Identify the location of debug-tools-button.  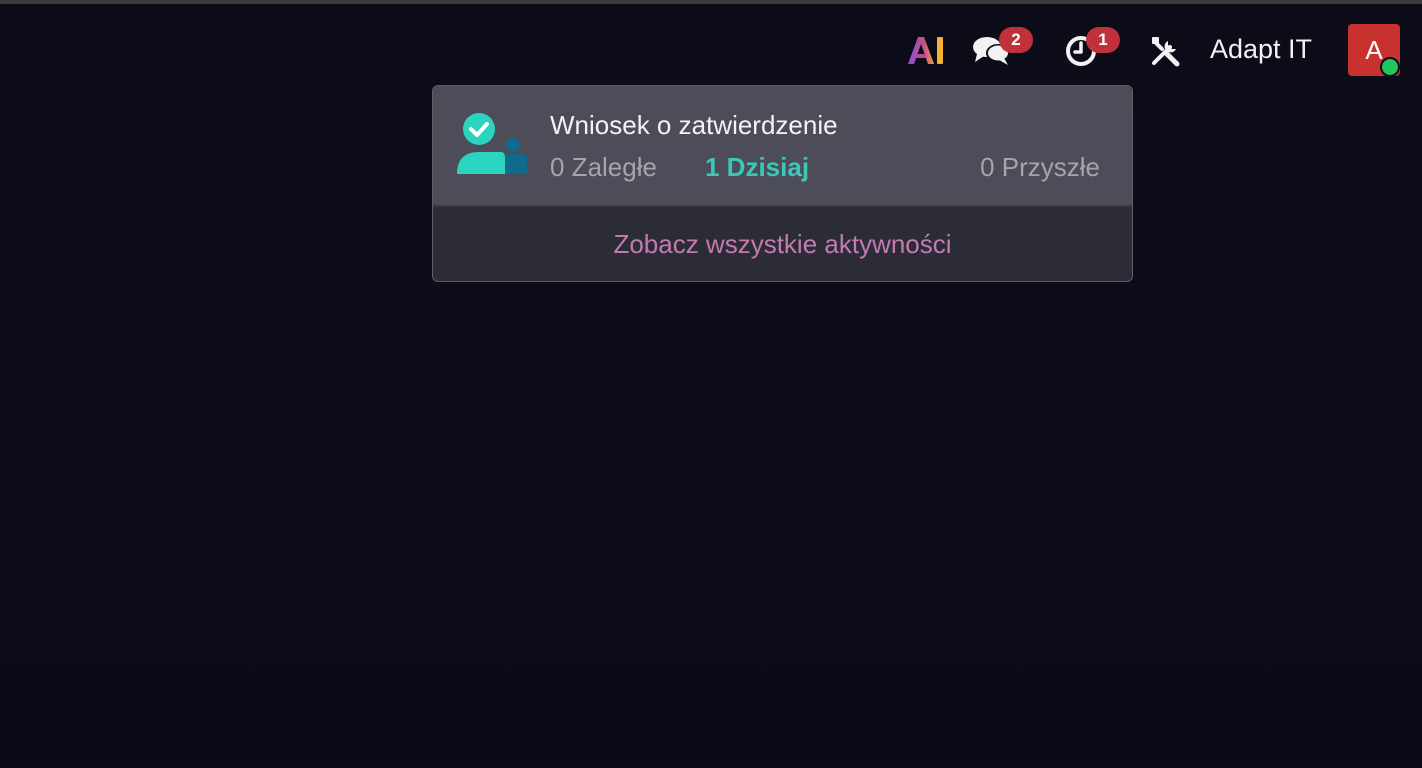
(1166, 51).